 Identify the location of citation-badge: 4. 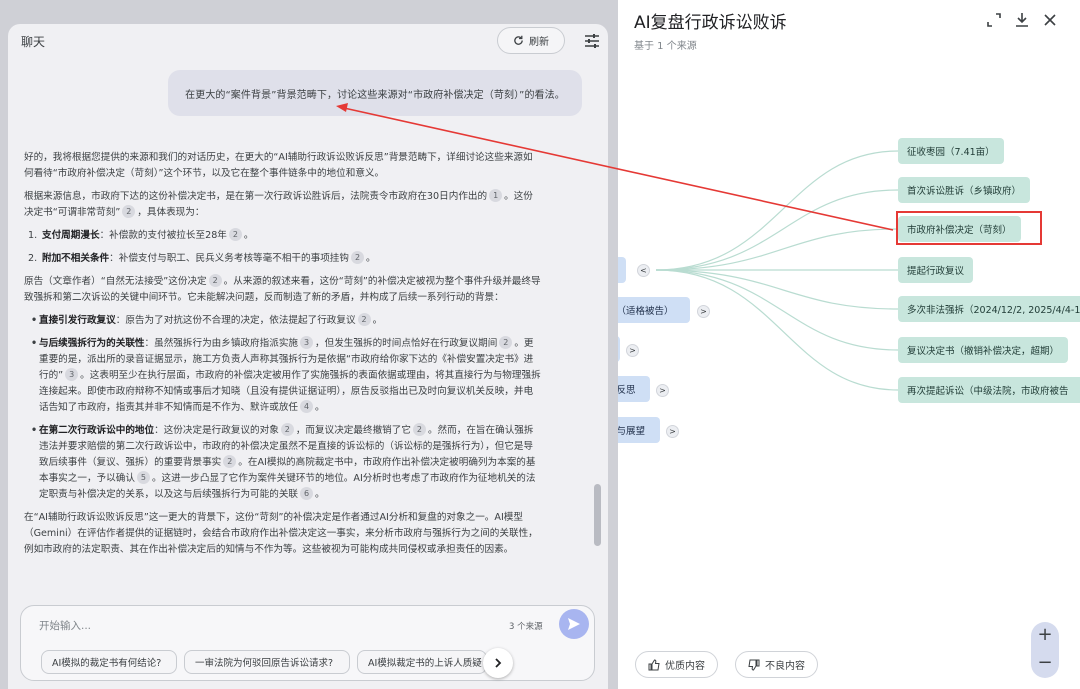
(307, 406).